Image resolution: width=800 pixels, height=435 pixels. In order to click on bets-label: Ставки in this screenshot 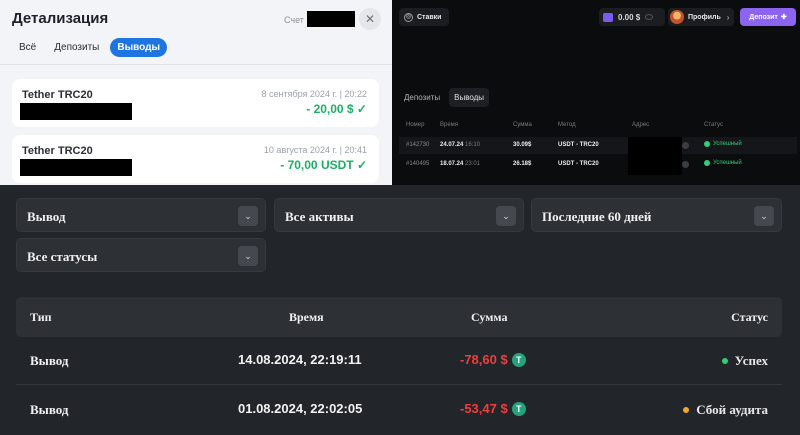, I will do `click(429, 17)`.